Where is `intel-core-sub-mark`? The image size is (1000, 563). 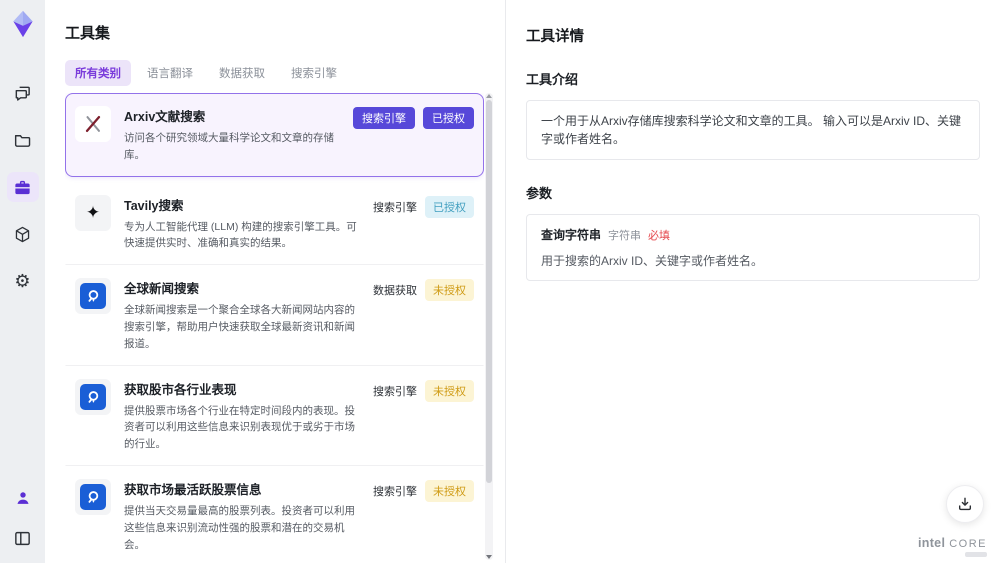 intel-core-sub-mark is located at coordinates (976, 554).